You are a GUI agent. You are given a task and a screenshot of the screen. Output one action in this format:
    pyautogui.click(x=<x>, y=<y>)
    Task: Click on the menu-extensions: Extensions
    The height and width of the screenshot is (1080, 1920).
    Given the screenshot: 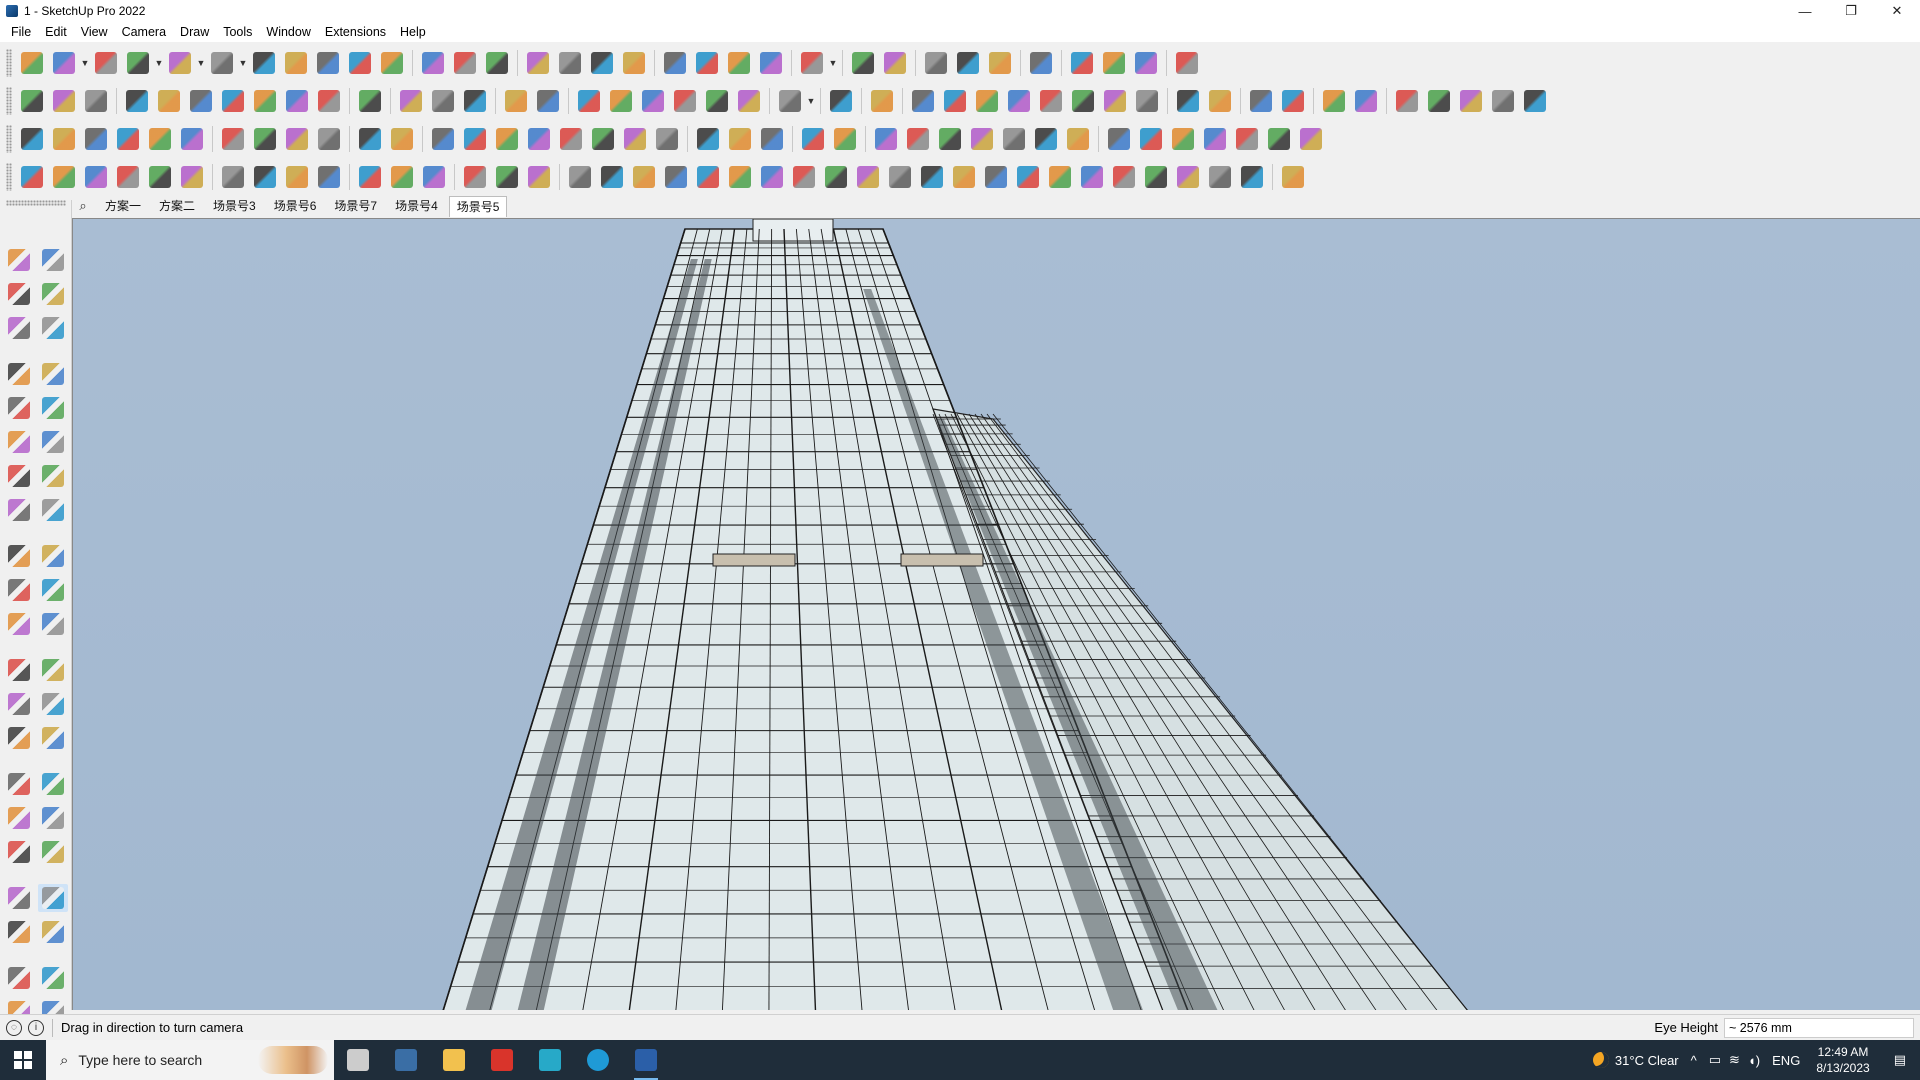 What is the action you would take?
    pyautogui.click(x=355, y=32)
    